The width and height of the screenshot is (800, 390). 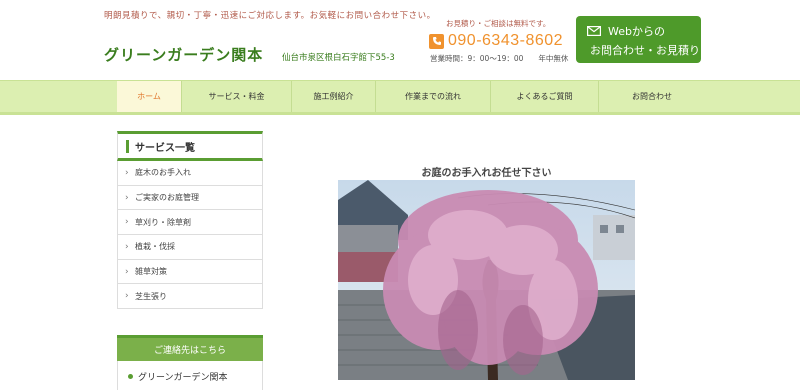 What do you see at coordinates (651, 96) in the screenshot?
I see `nav-contact: お問合わせ` at bounding box center [651, 96].